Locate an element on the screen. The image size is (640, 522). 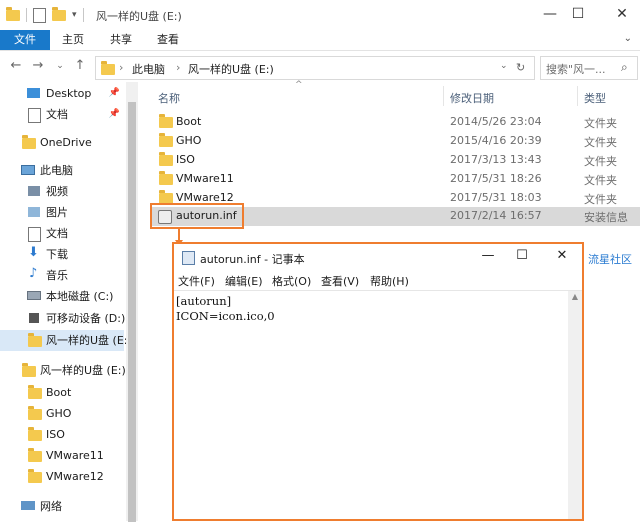
address-dropdown-icon: ⌄ is located at coordinates (504, 66).